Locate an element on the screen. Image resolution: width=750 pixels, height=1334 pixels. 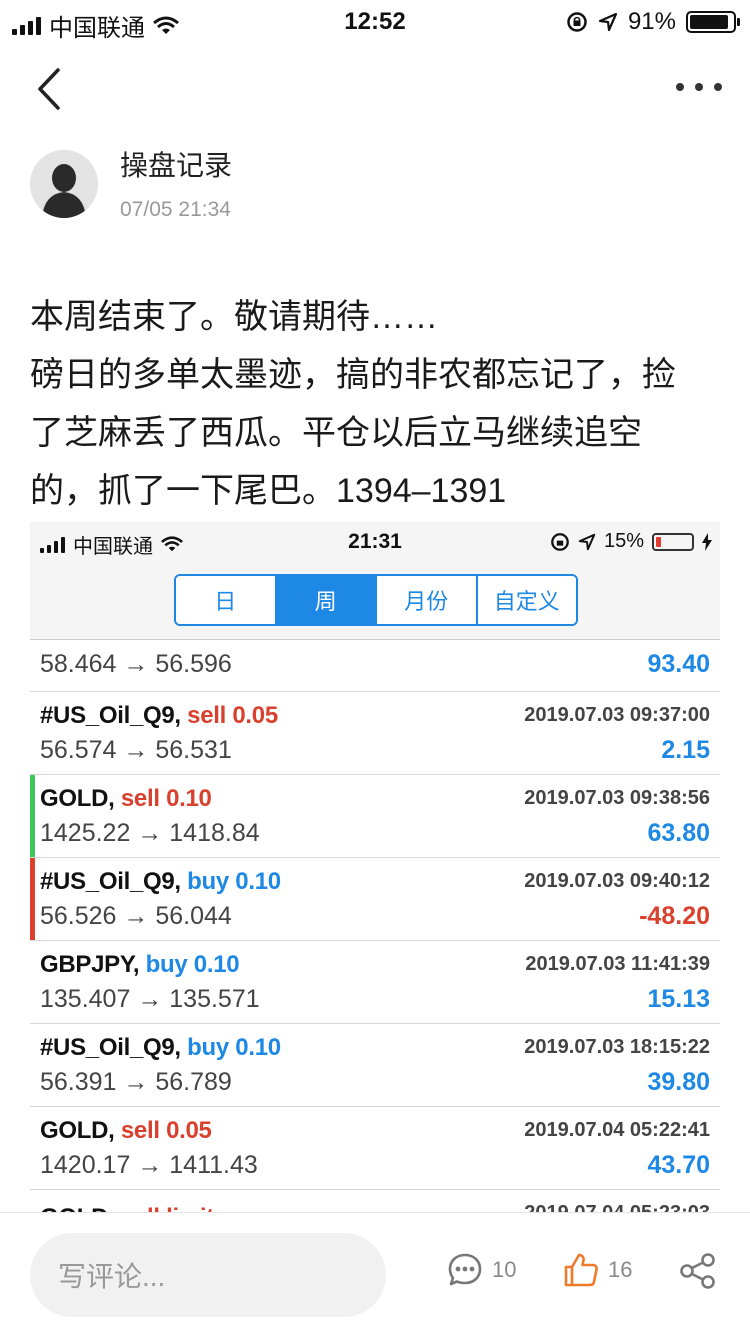
trade-time: 2019.07.03 09:37:00 is located at coordinates (617, 715).